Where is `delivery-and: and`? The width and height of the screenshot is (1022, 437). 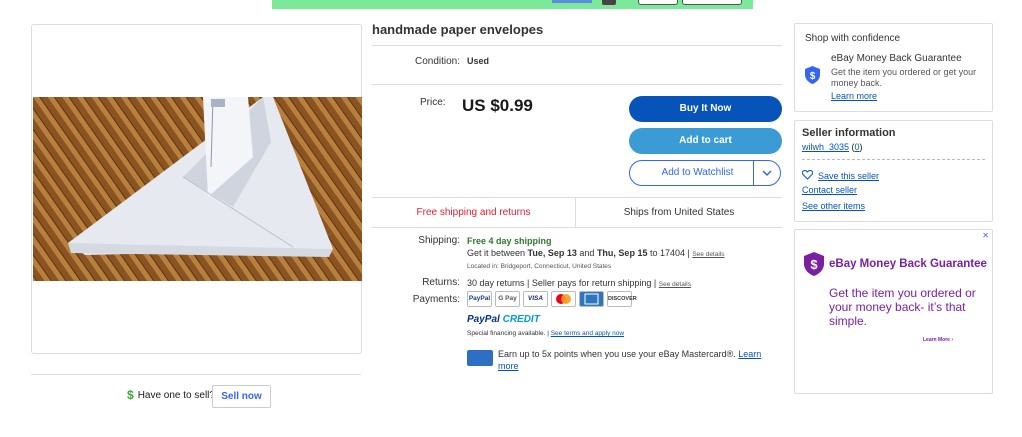 delivery-and: and is located at coordinates (586, 253).